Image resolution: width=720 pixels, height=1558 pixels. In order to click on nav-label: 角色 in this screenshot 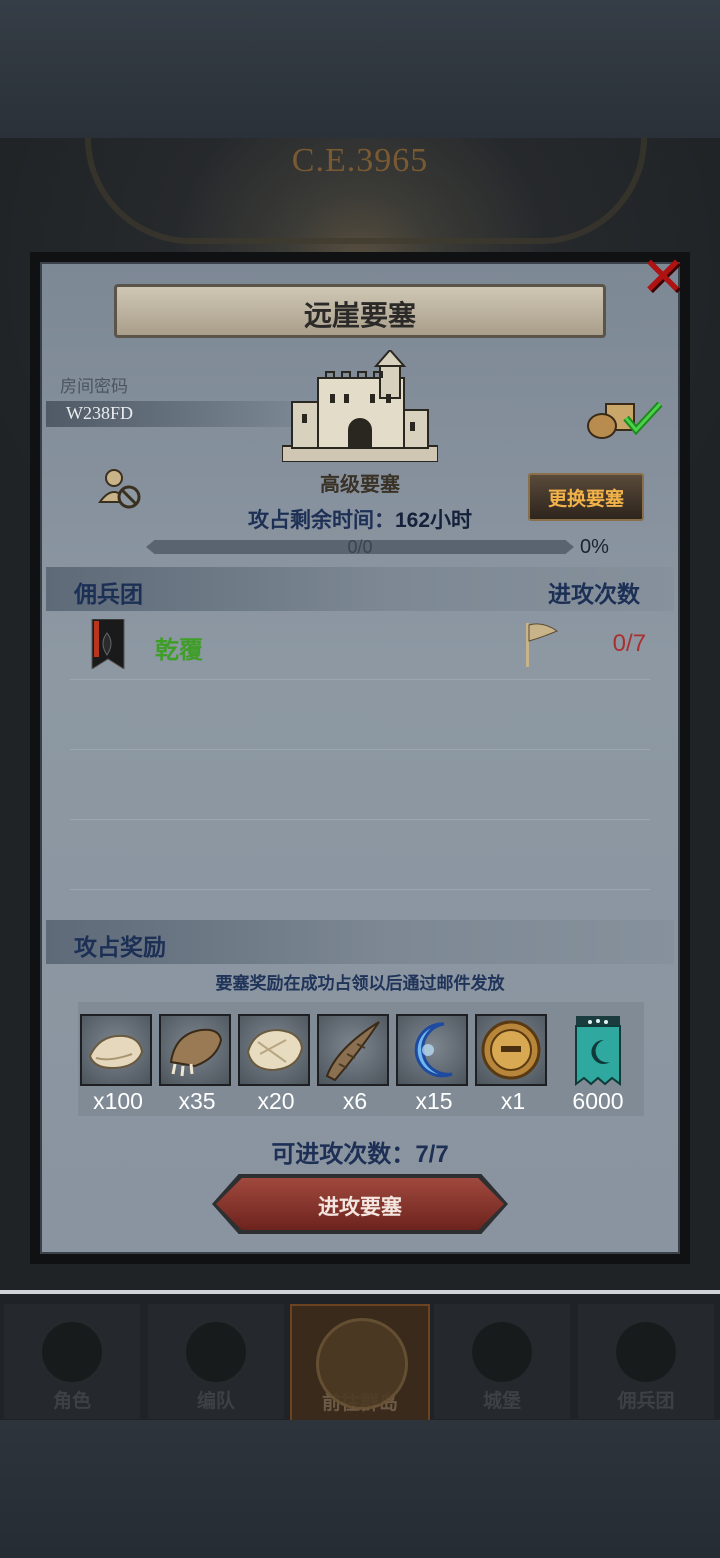, I will do `click(71, 1401)`.